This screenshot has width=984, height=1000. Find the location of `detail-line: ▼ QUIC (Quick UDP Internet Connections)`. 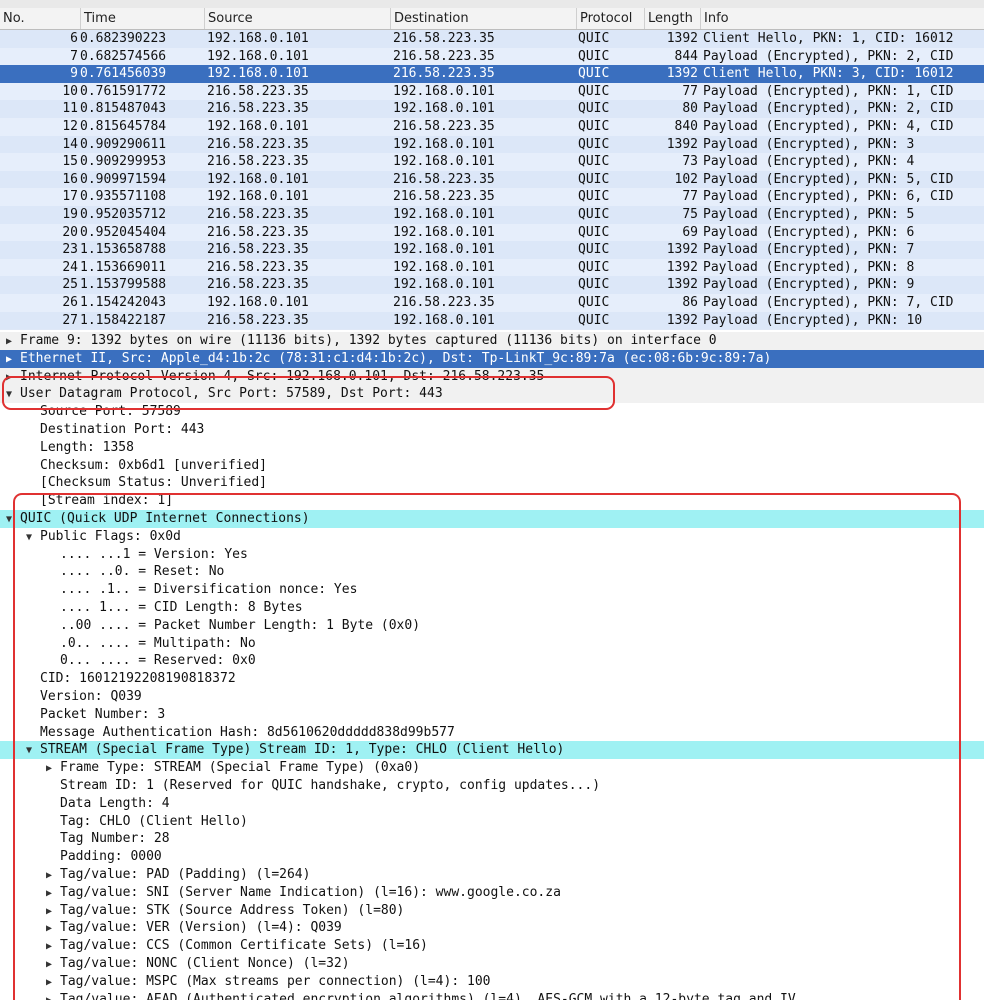

detail-line: ▼ QUIC (Quick UDP Internet Connections) is located at coordinates (492, 519).